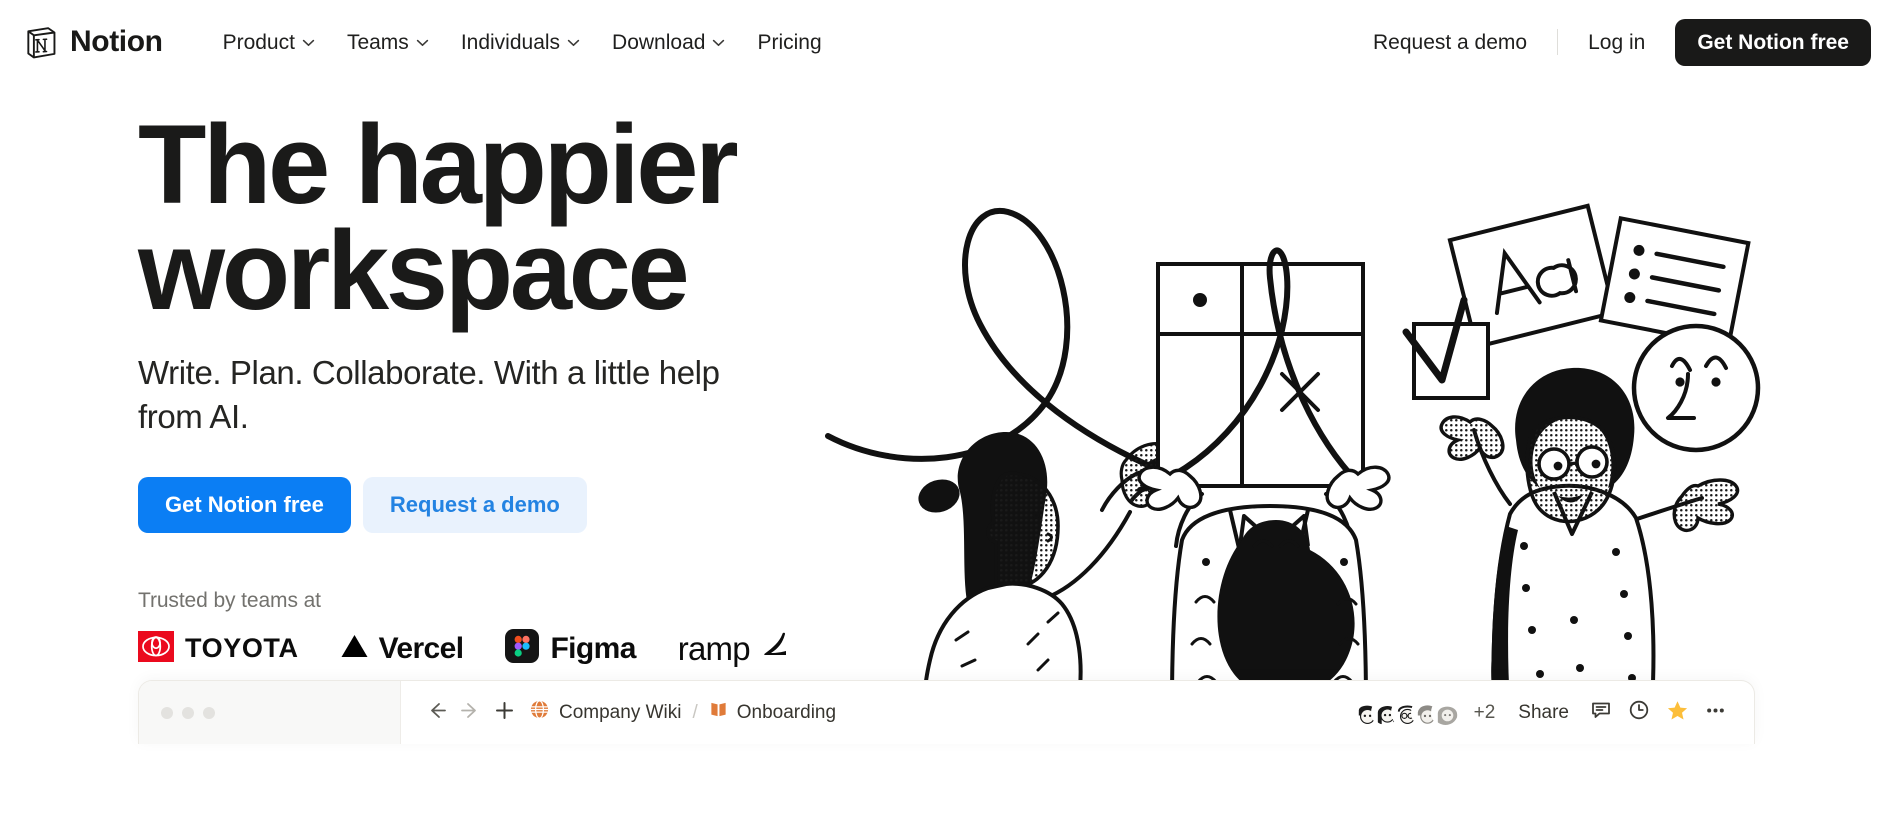 The width and height of the screenshot is (1893, 829). What do you see at coordinates (1025, 573) in the screenshot?
I see `person-left` at bounding box center [1025, 573].